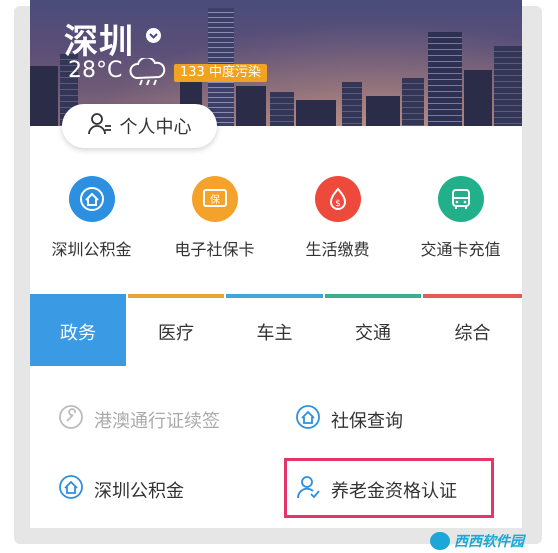 This screenshot has width=558, height=553. I want to click on quick-action-housing-fund: 深圳公积金, so click(91, 218).